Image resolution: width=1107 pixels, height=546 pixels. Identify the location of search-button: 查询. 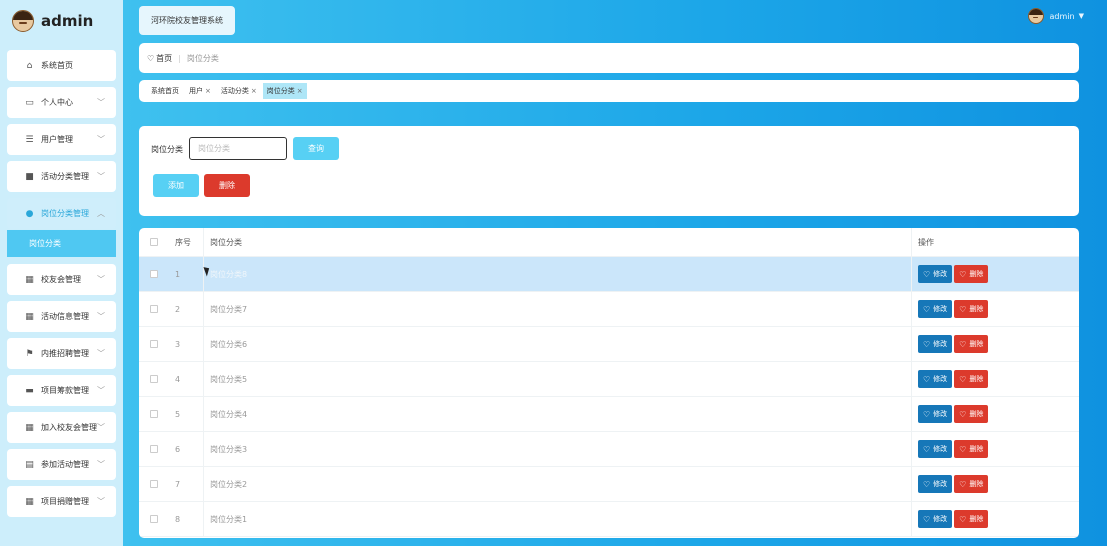
(316, 148).